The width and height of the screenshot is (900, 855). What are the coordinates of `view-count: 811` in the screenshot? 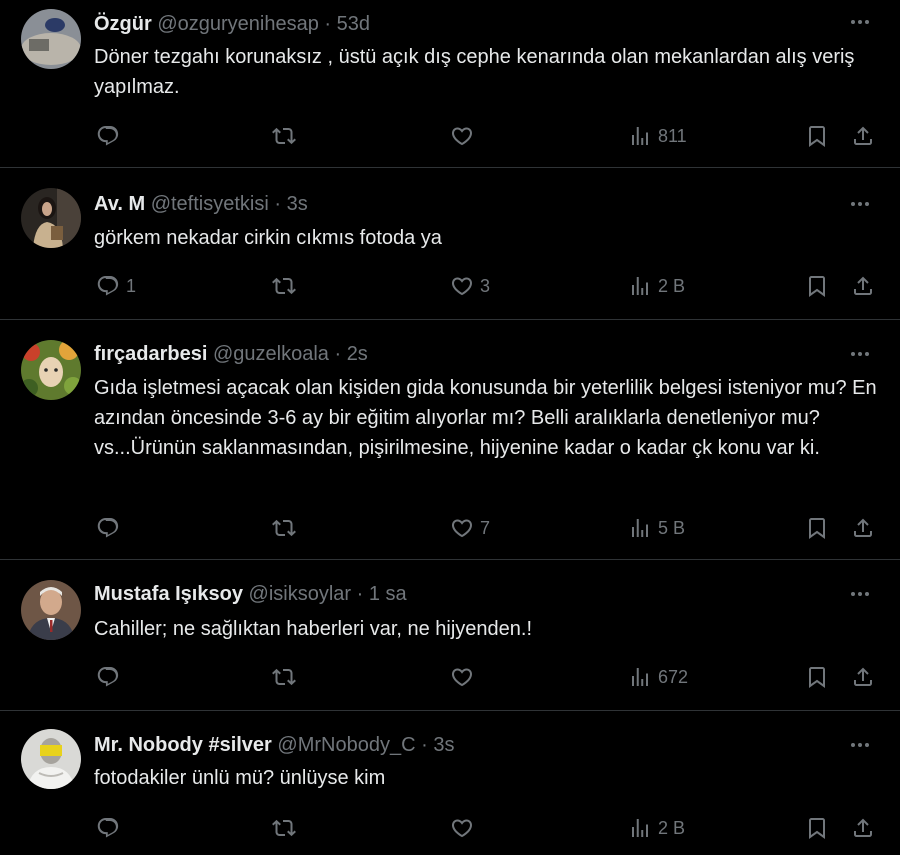 It's located at (672, 135).